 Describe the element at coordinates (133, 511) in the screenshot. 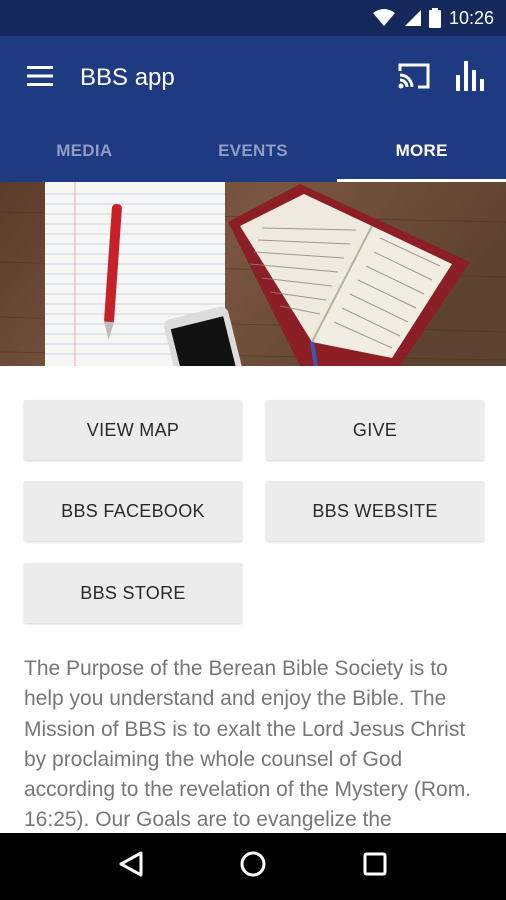

I see `bbs-facebook-button: BBS FACEBOOK` at that location.